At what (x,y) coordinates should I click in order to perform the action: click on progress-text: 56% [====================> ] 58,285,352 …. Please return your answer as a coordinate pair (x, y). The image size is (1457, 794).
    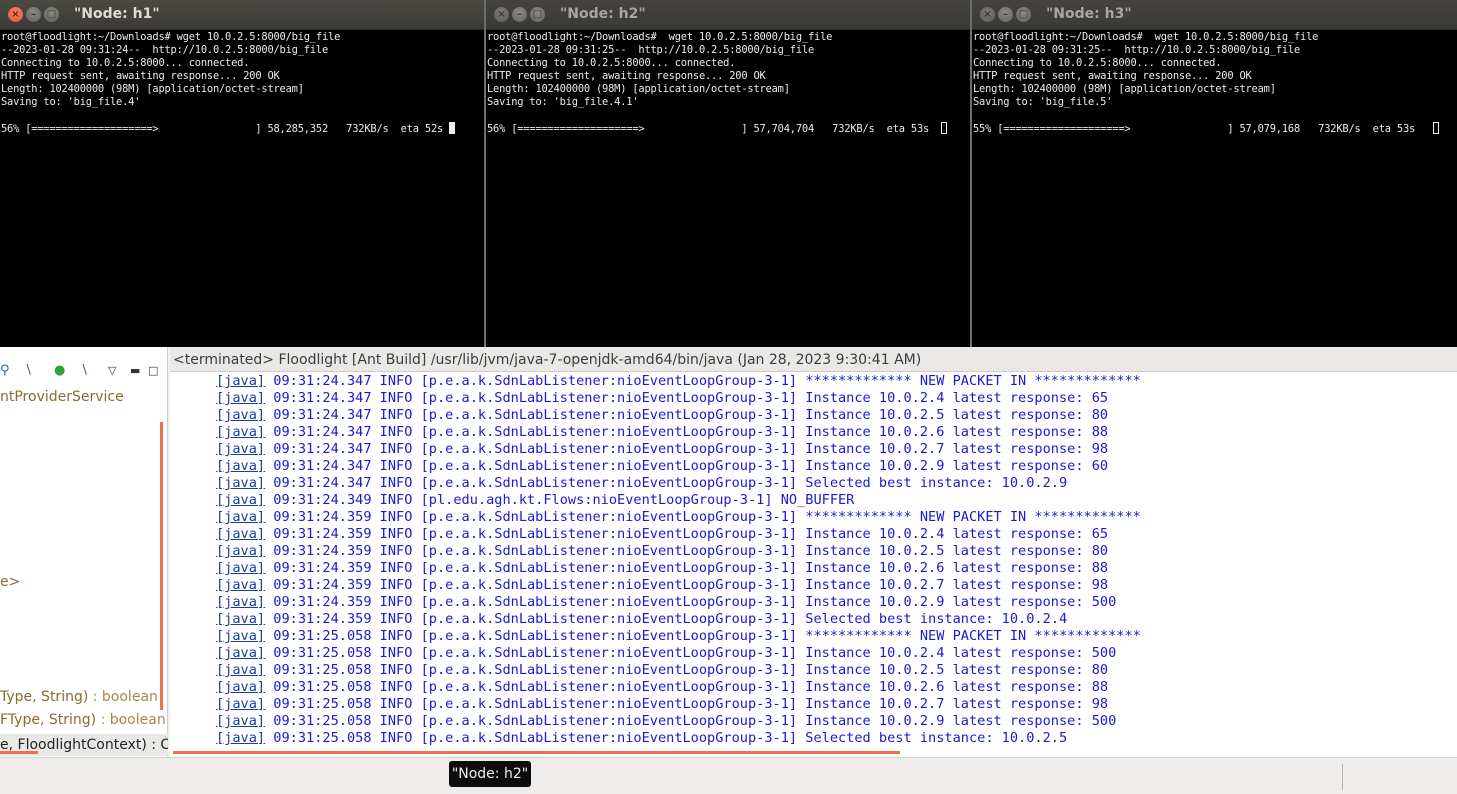
    Looking at the image, I should click on (222, 129).